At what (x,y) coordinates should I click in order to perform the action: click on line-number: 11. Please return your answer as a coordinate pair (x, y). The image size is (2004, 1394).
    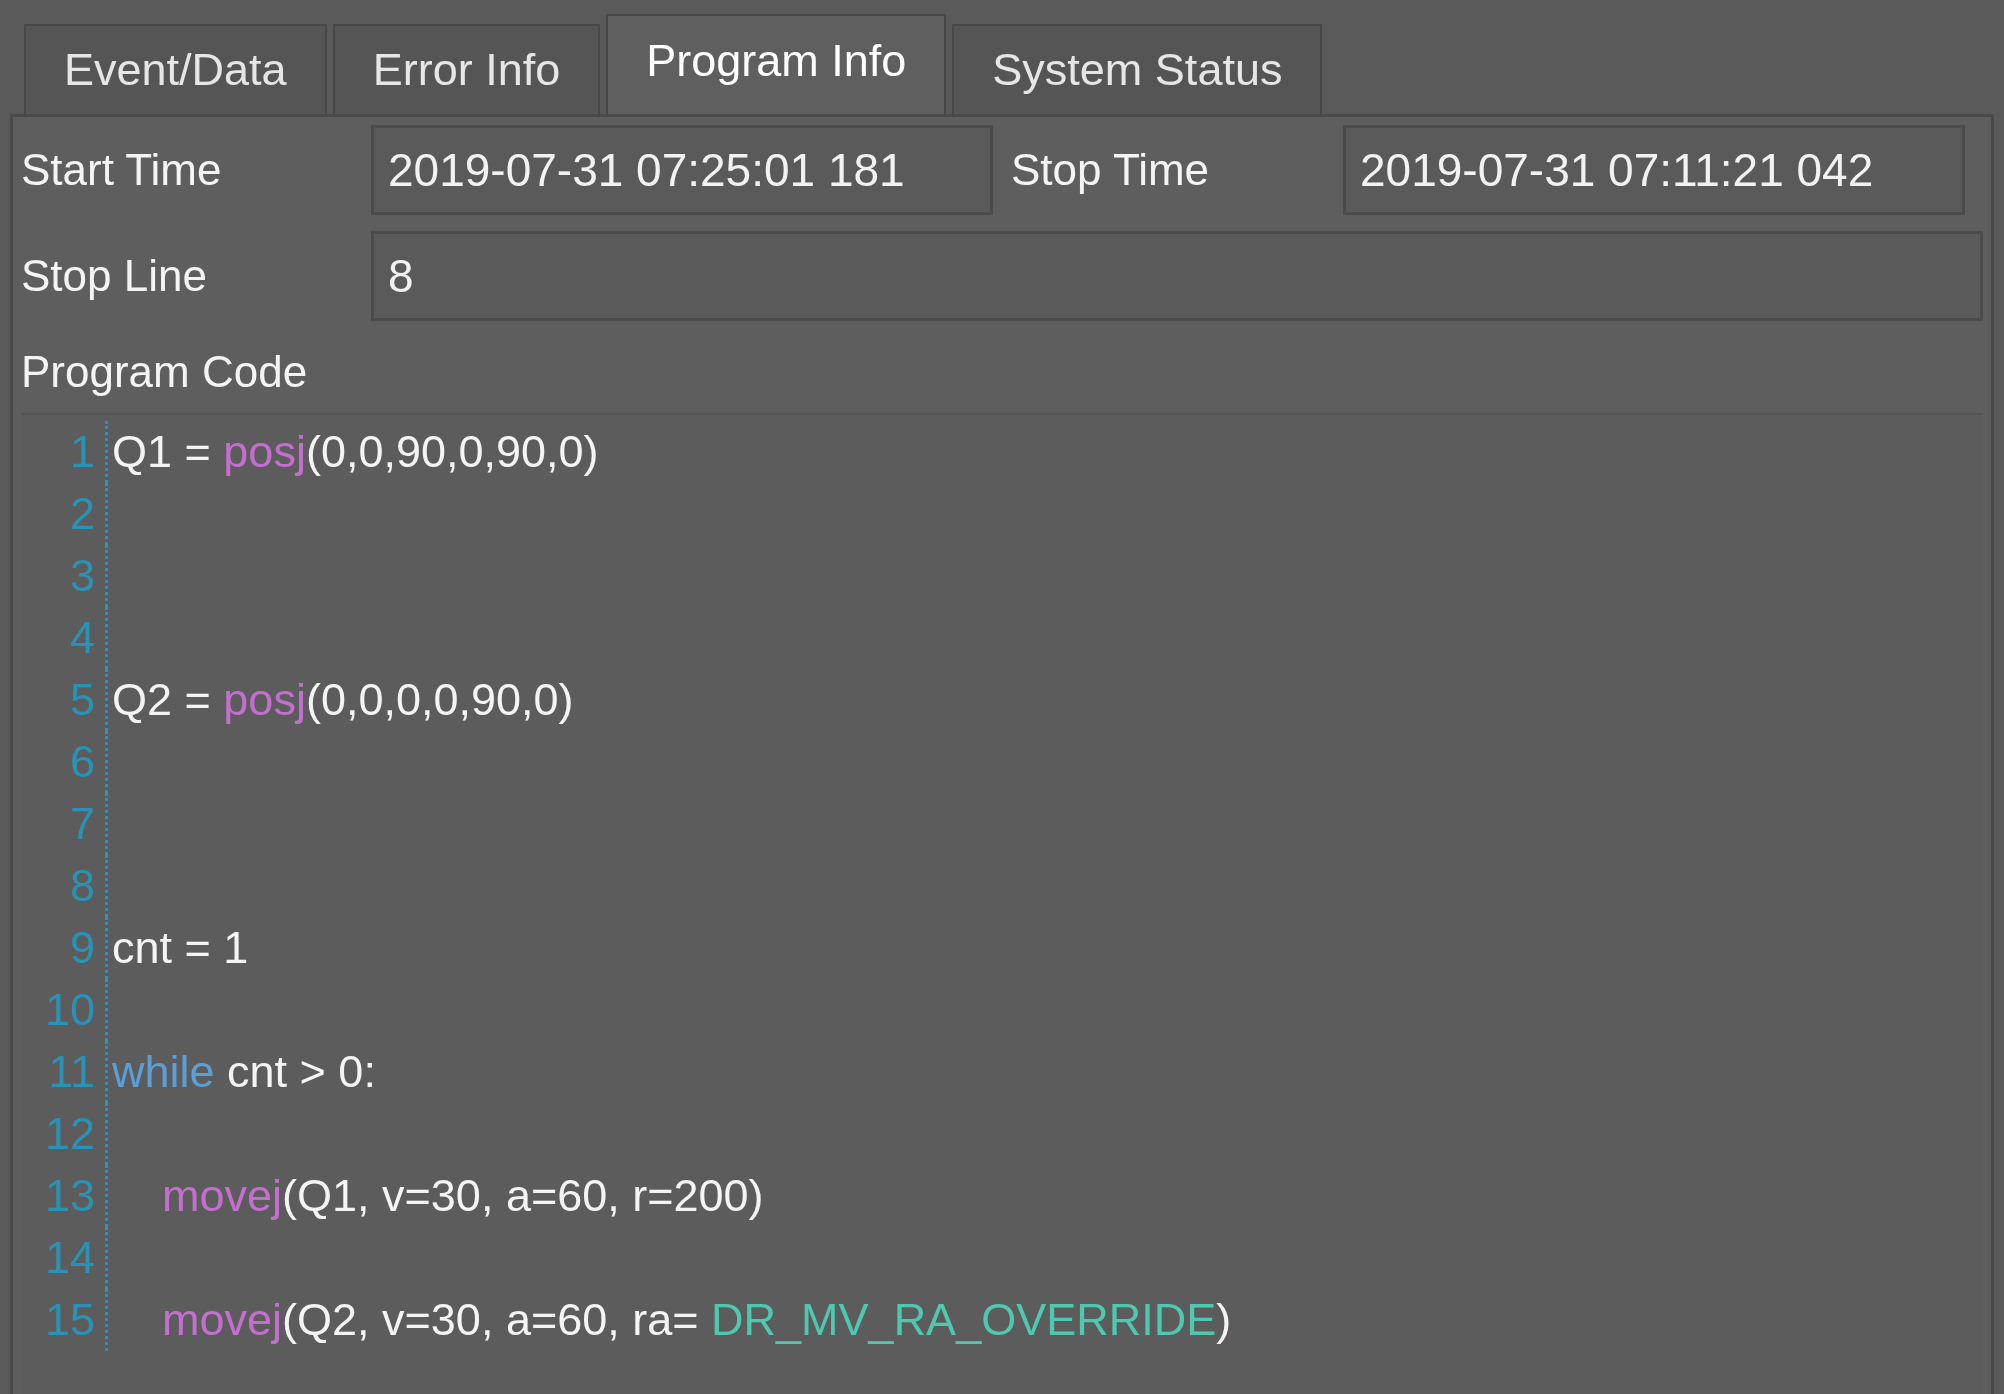
    Looking at the image, I should click on (71, 1072).